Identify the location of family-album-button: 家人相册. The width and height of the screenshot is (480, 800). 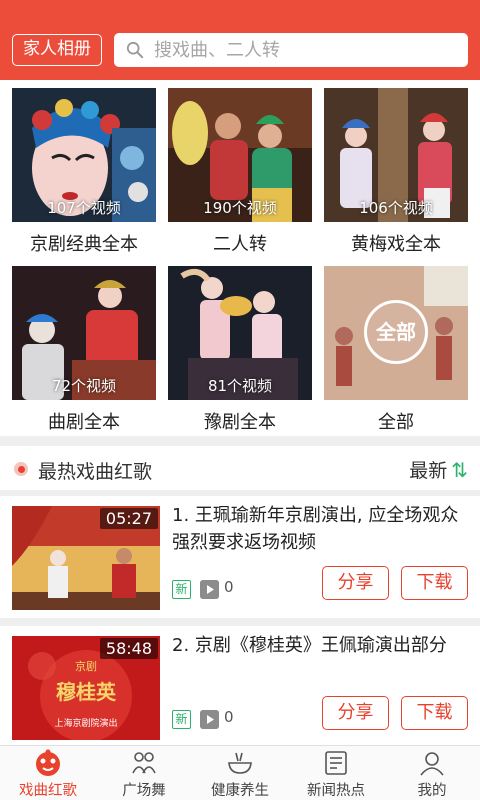
(57, 50).